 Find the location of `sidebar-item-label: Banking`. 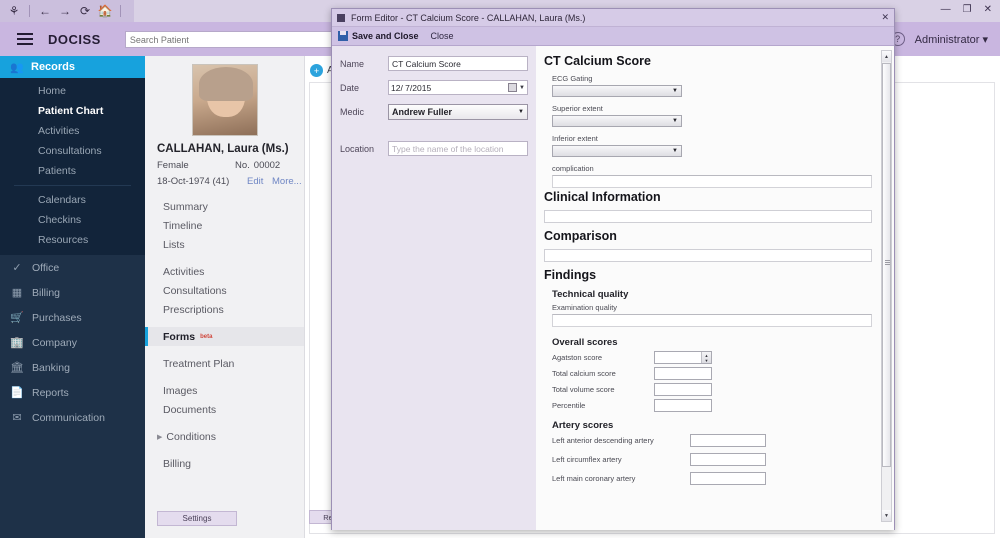

sidebar-item-label: Banking is located at coordinates (51, 367).